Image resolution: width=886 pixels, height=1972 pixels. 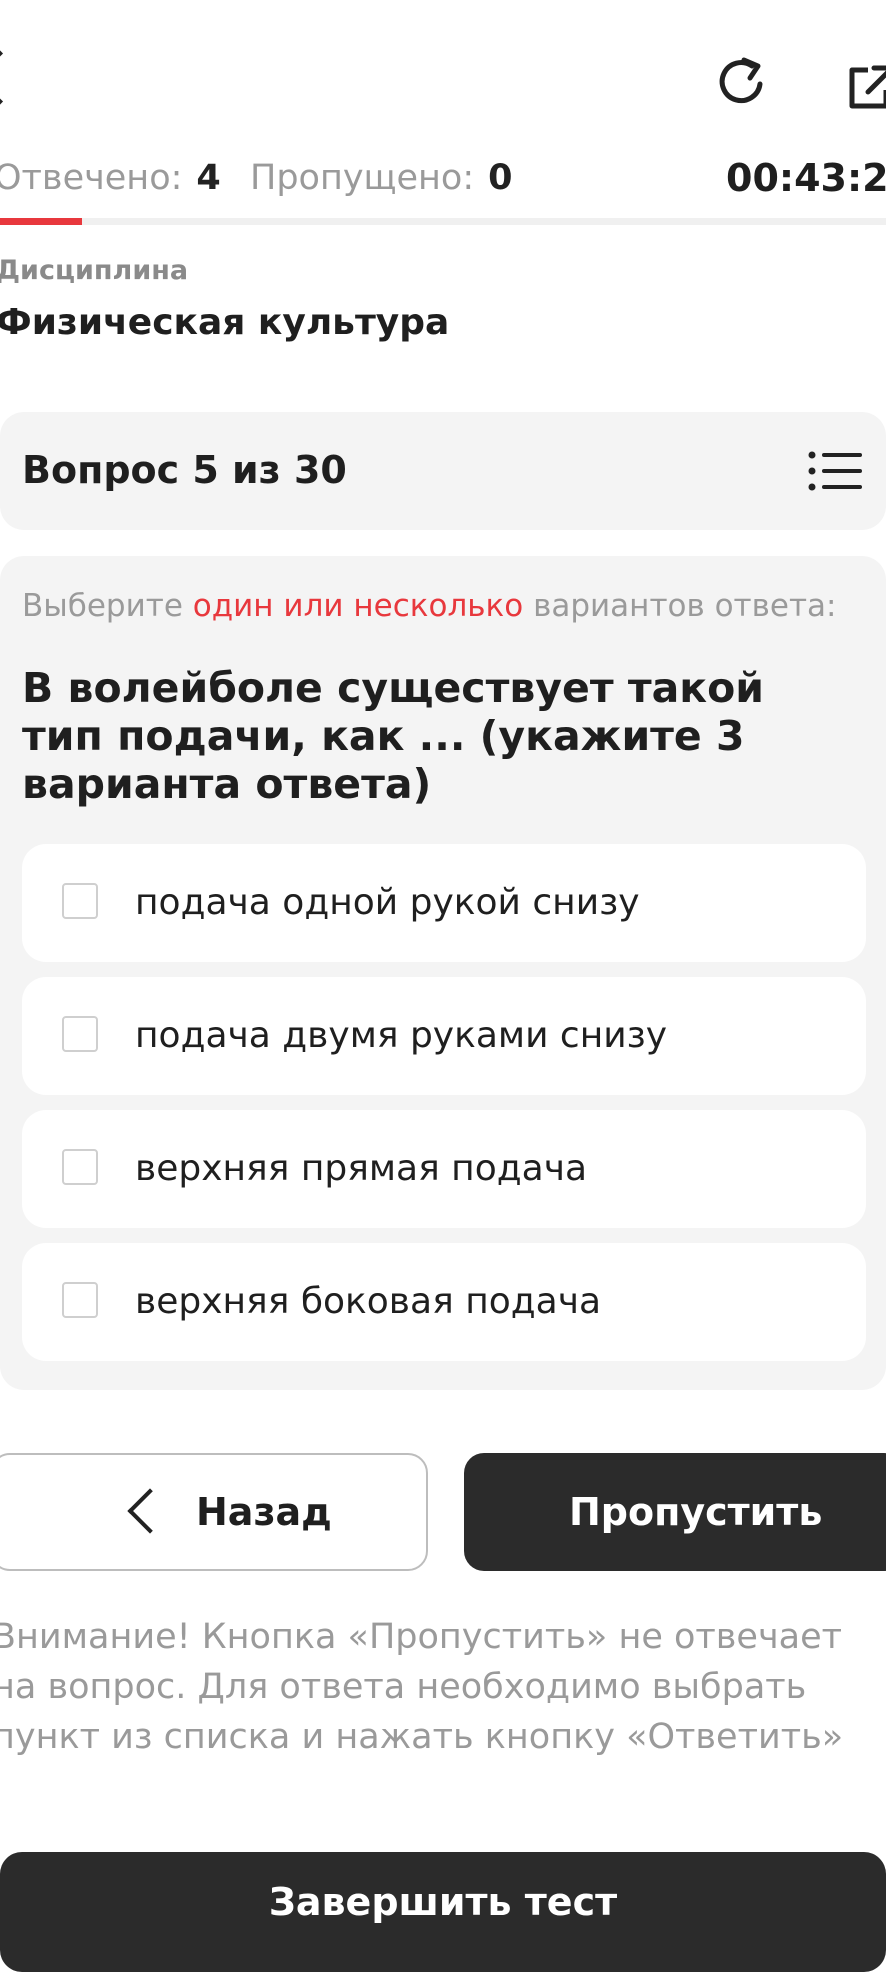 I want to click on chevron-left-icon, so click(x=150, y=1511).